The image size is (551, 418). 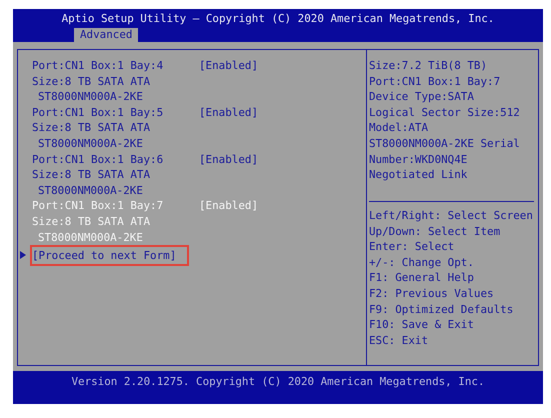 I want to click on window-title: Aptio Setup Utility – Copyright (C) 2020 American Megatrends, Inc., so click(x=278, y=19).